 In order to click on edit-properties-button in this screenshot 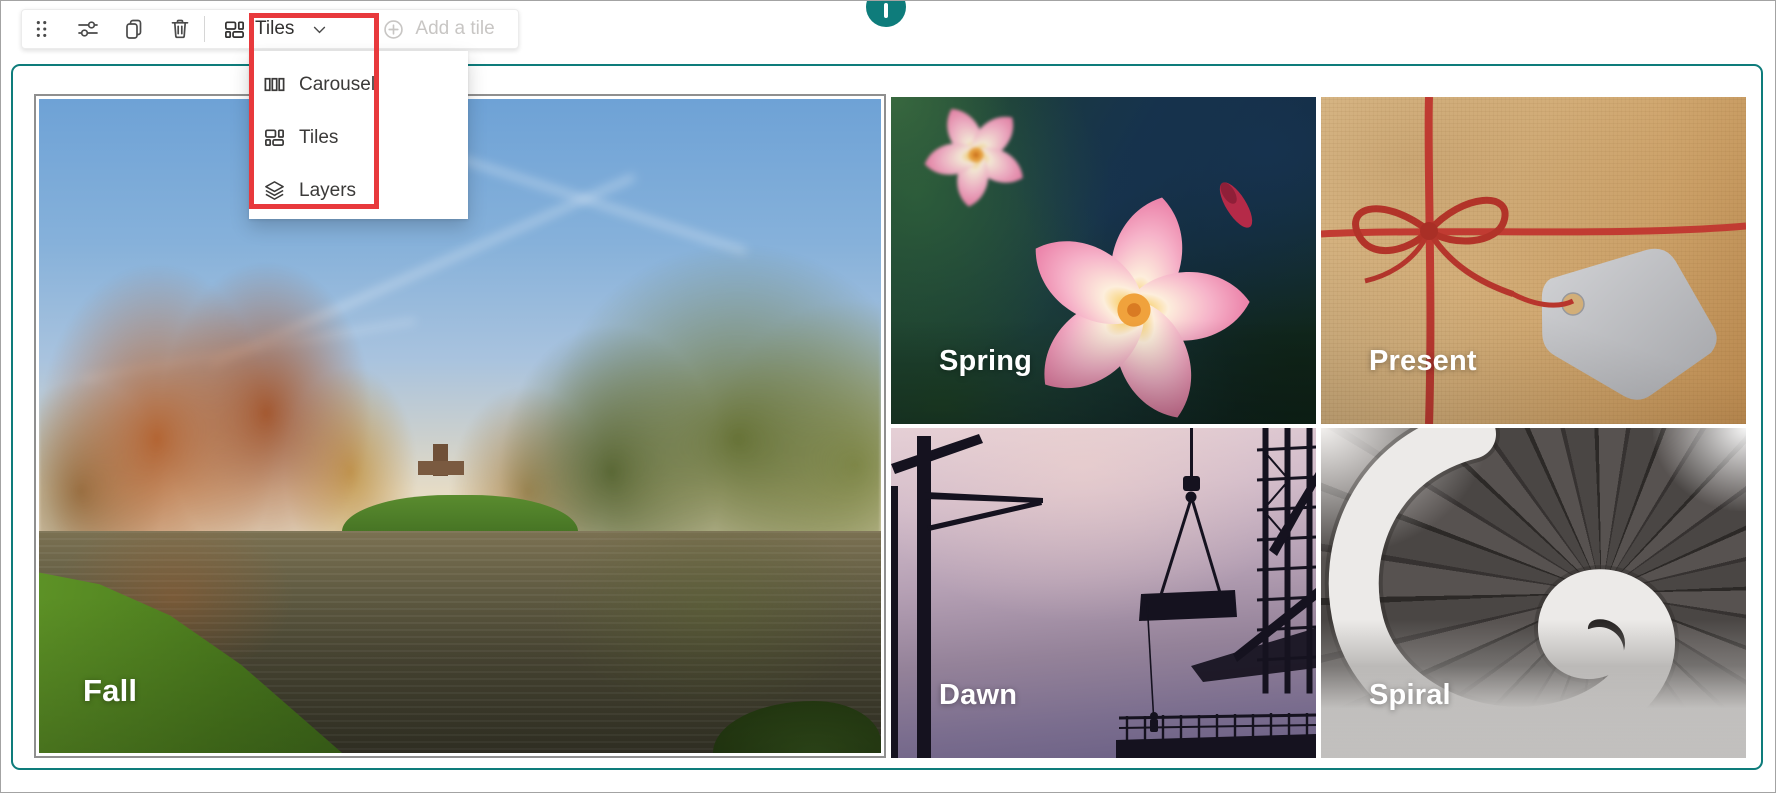, I will do `click(88, 29)`.